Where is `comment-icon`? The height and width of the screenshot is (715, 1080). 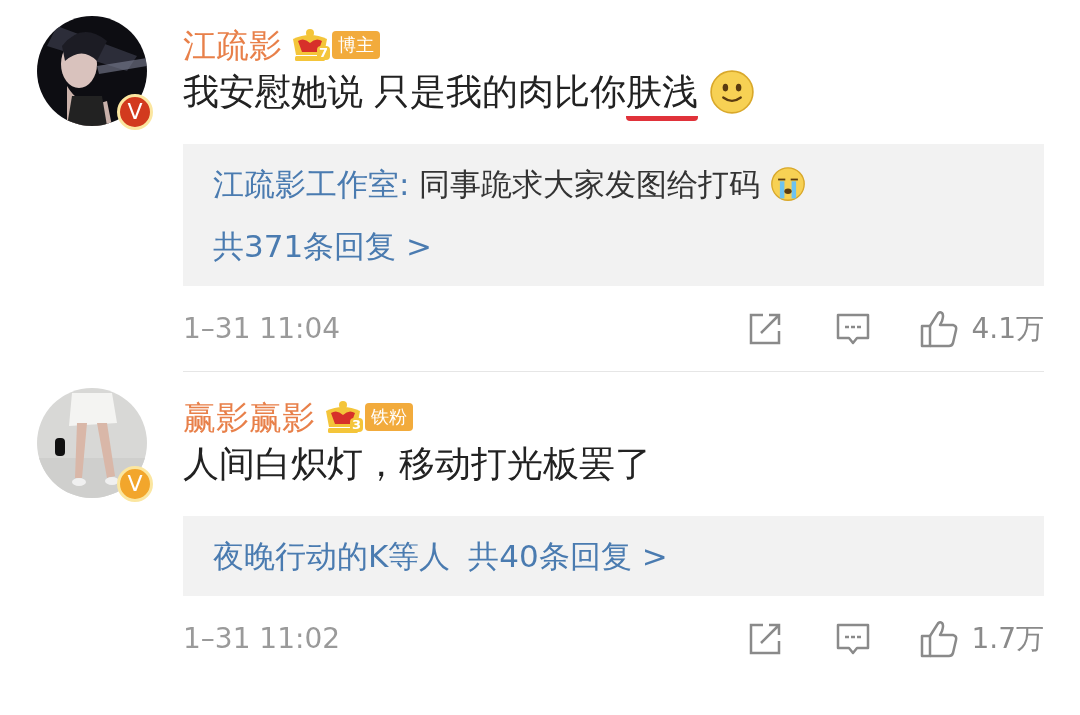
comment-icon is located at coordinates (853, 639).